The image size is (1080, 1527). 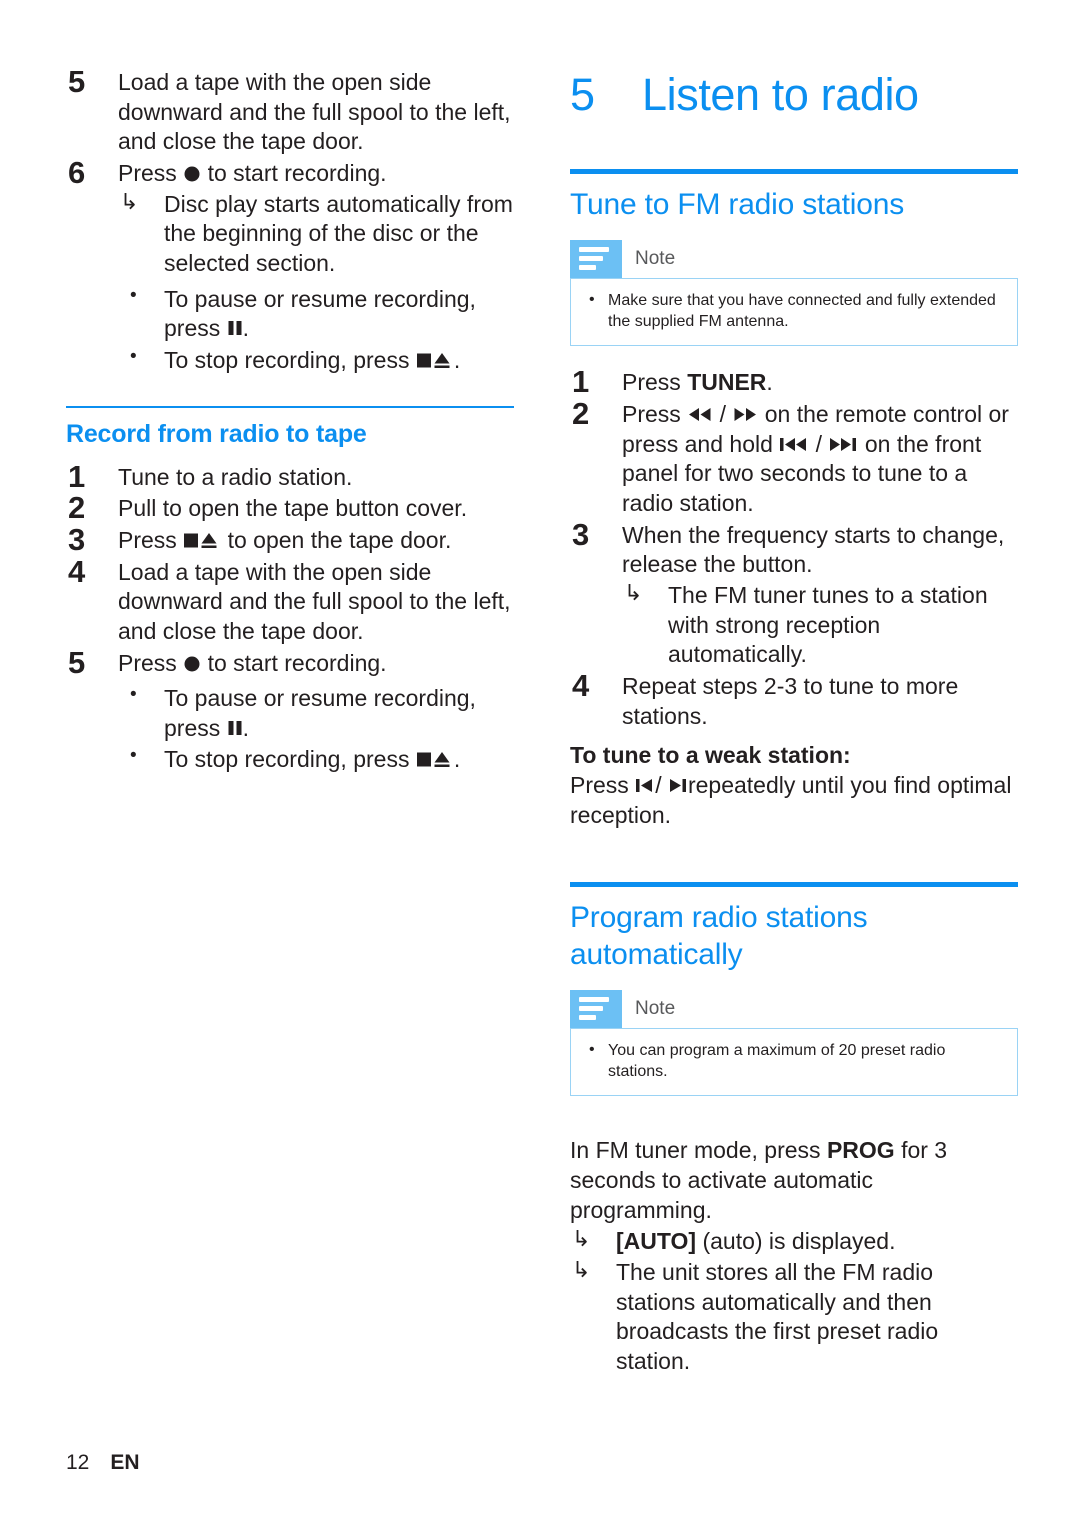 I want to click on step-text-part1: Press, so click(x=651, y=414).